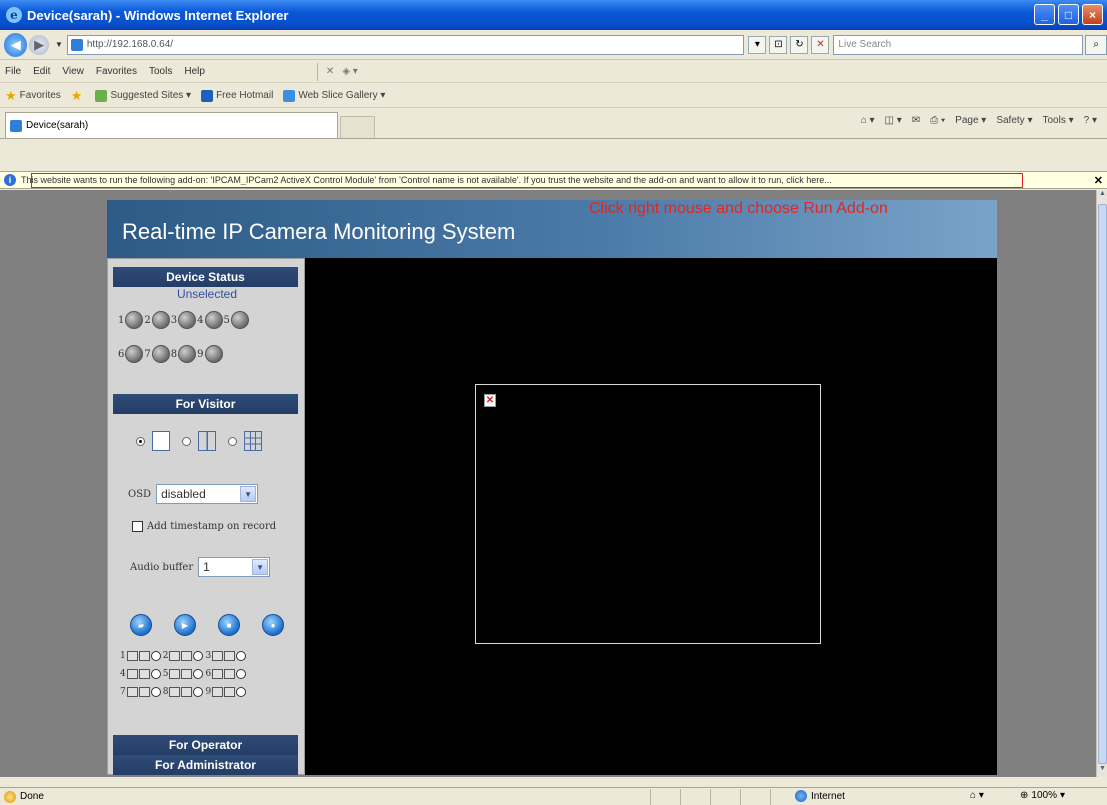 This screenshot has width=1107, height=805. I want to click on camera-5: 5, so click(236, 320).